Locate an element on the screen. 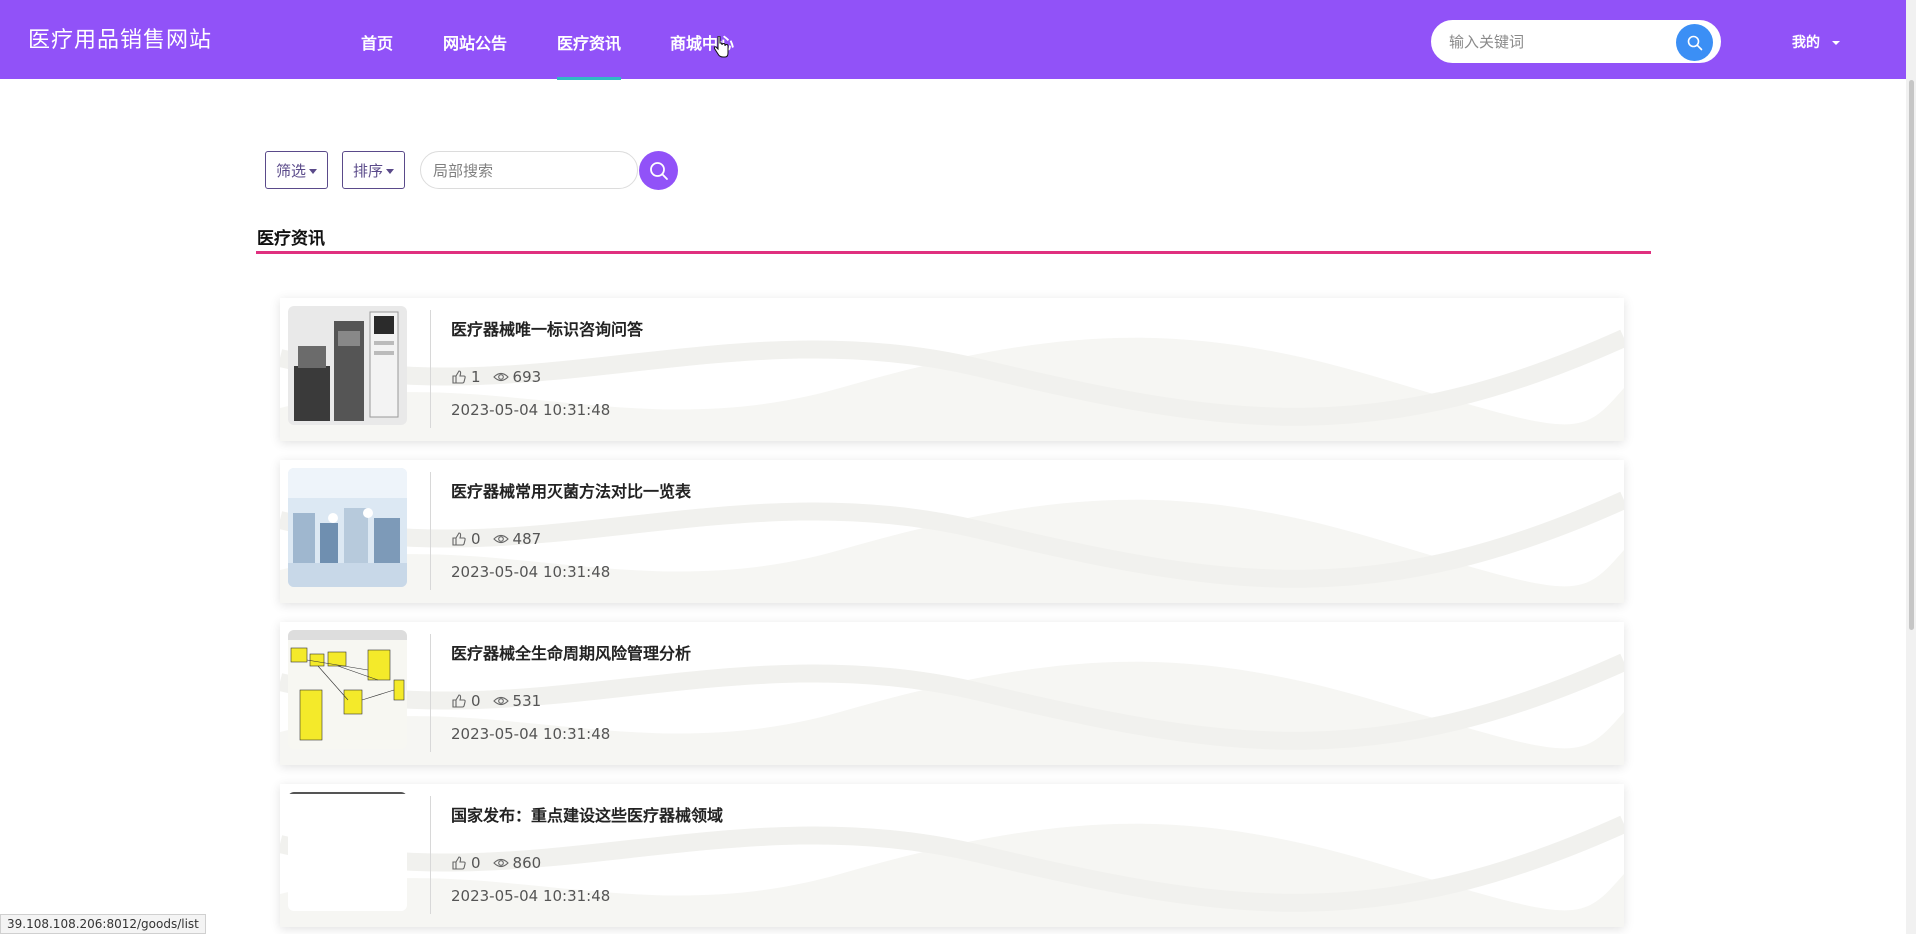 The height and width of the screenshot is (934, 1916). nav-announcements: 网站公告 is located at coordinates (475, 42).